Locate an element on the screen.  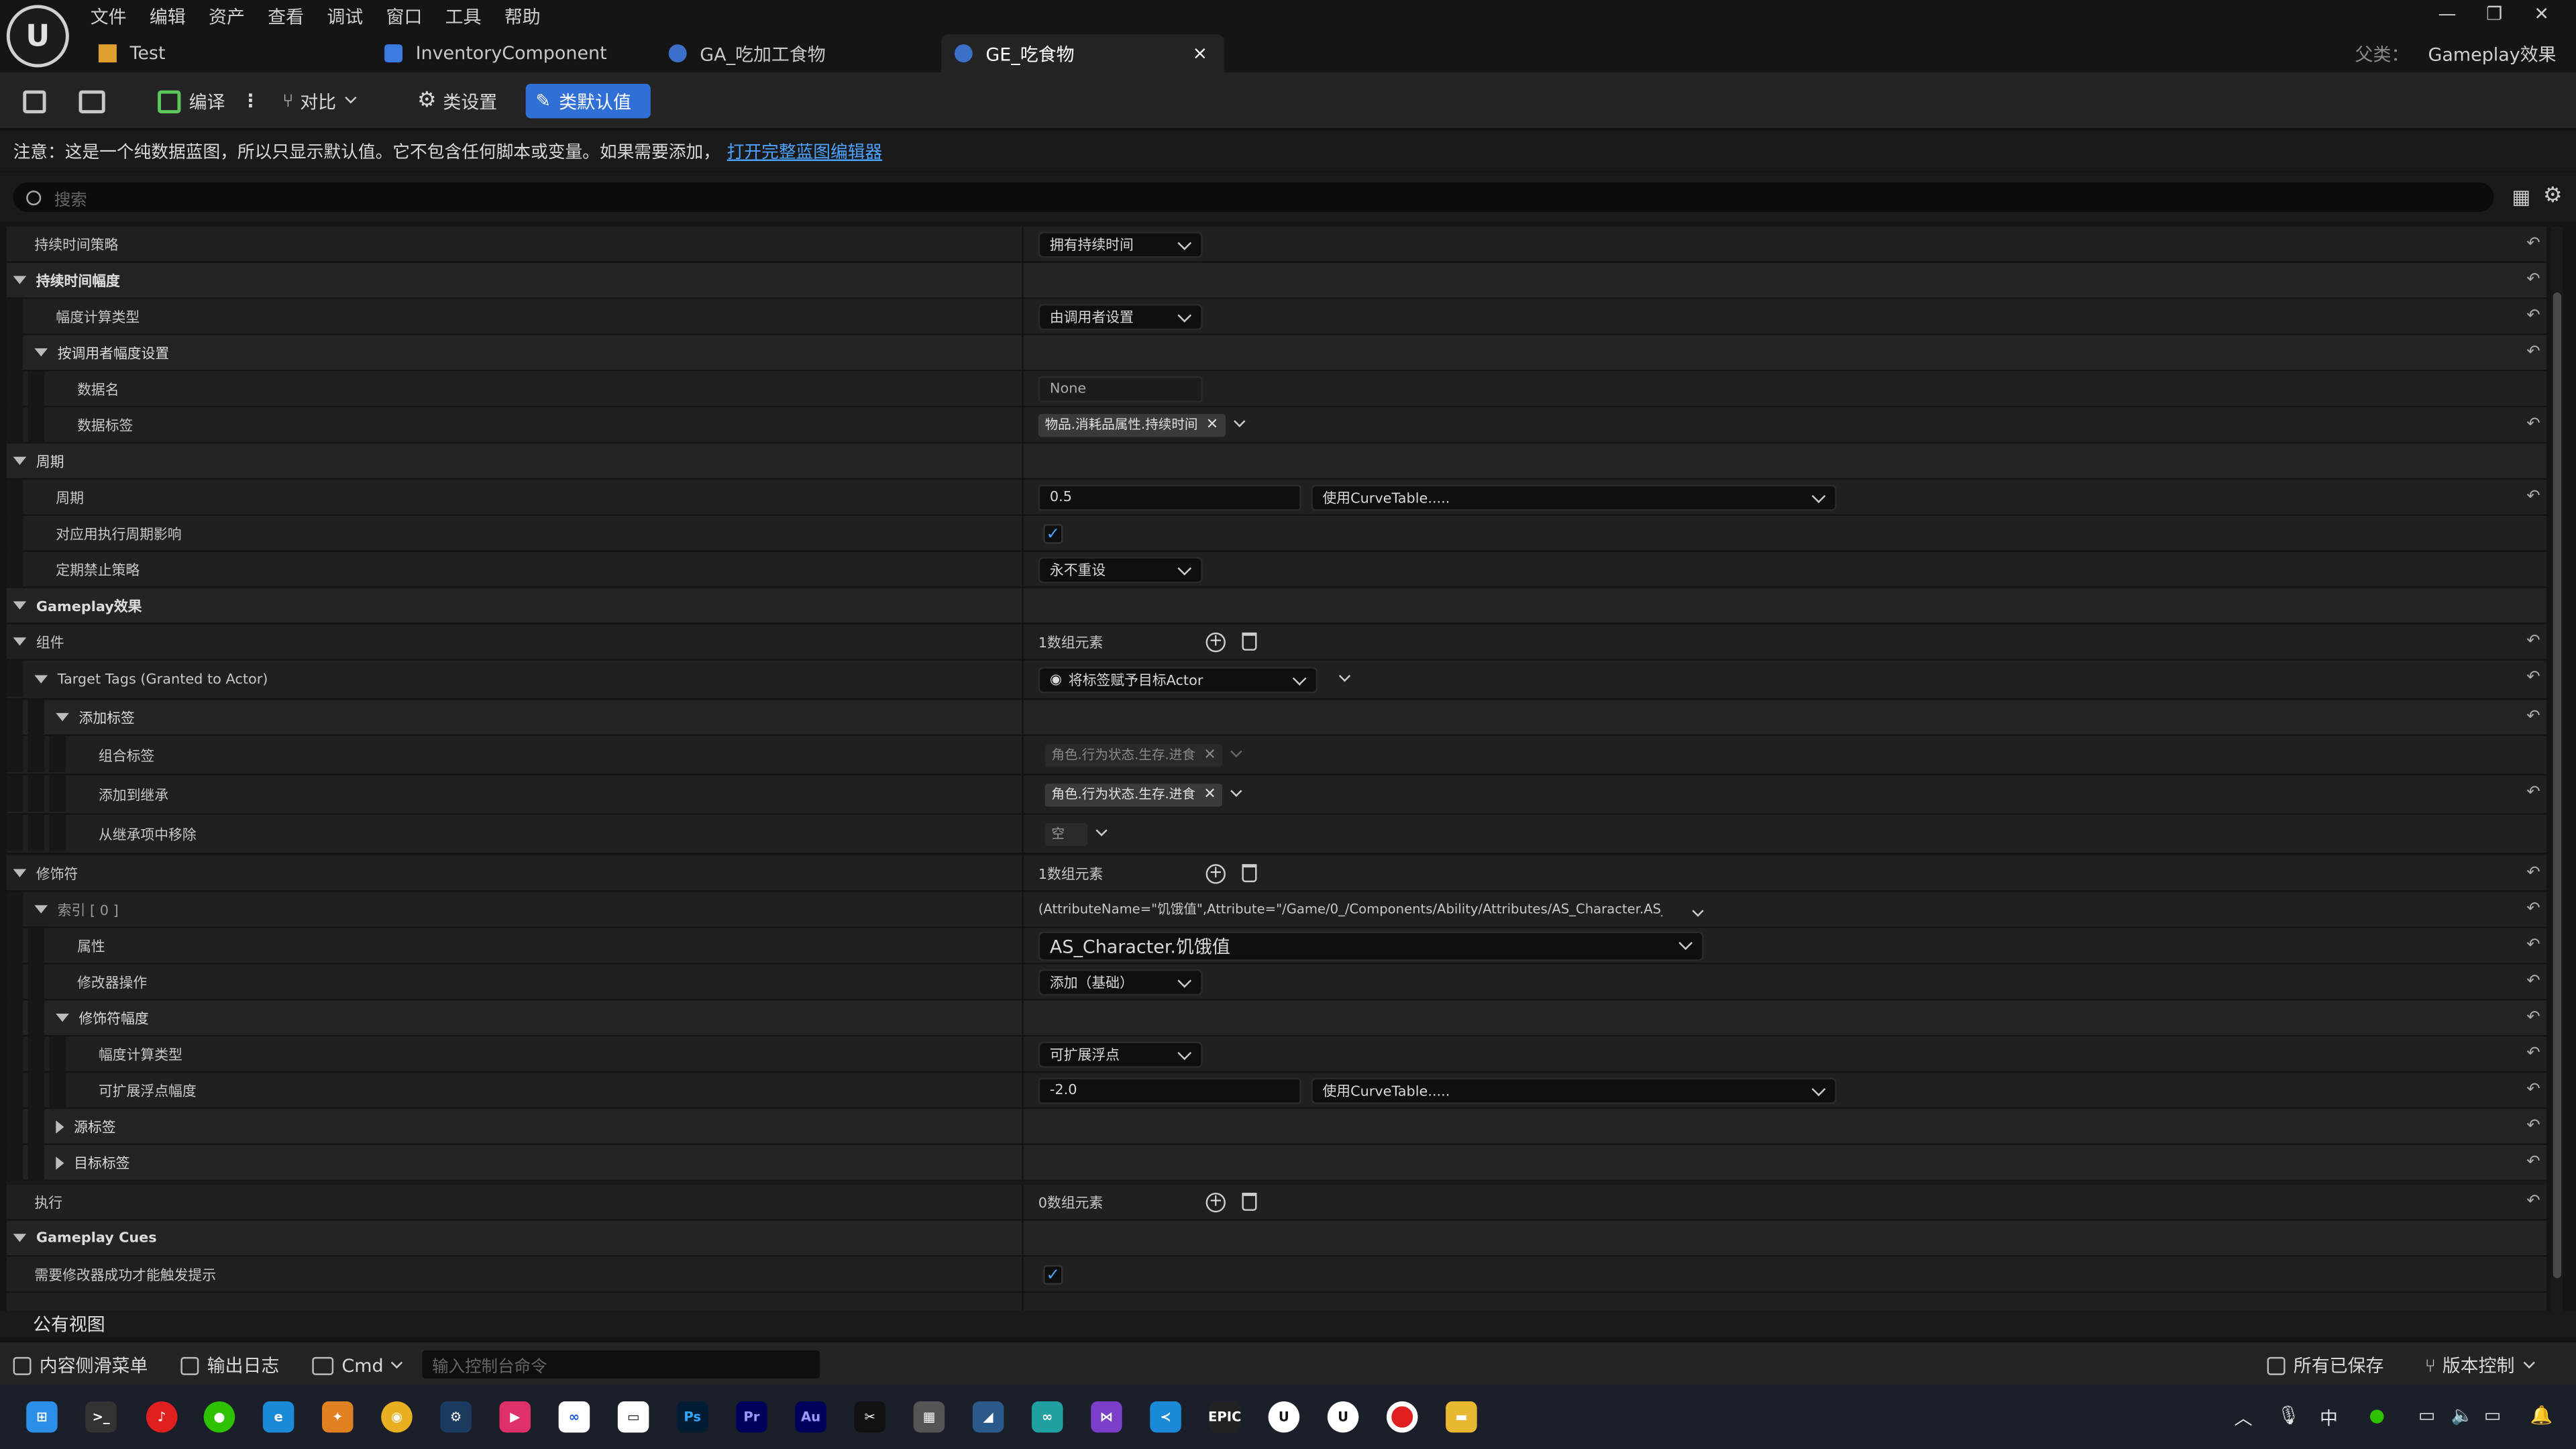
mod-calc-type-dropdown: 可扩展浮点 is located at coordinates (1120, 1053).